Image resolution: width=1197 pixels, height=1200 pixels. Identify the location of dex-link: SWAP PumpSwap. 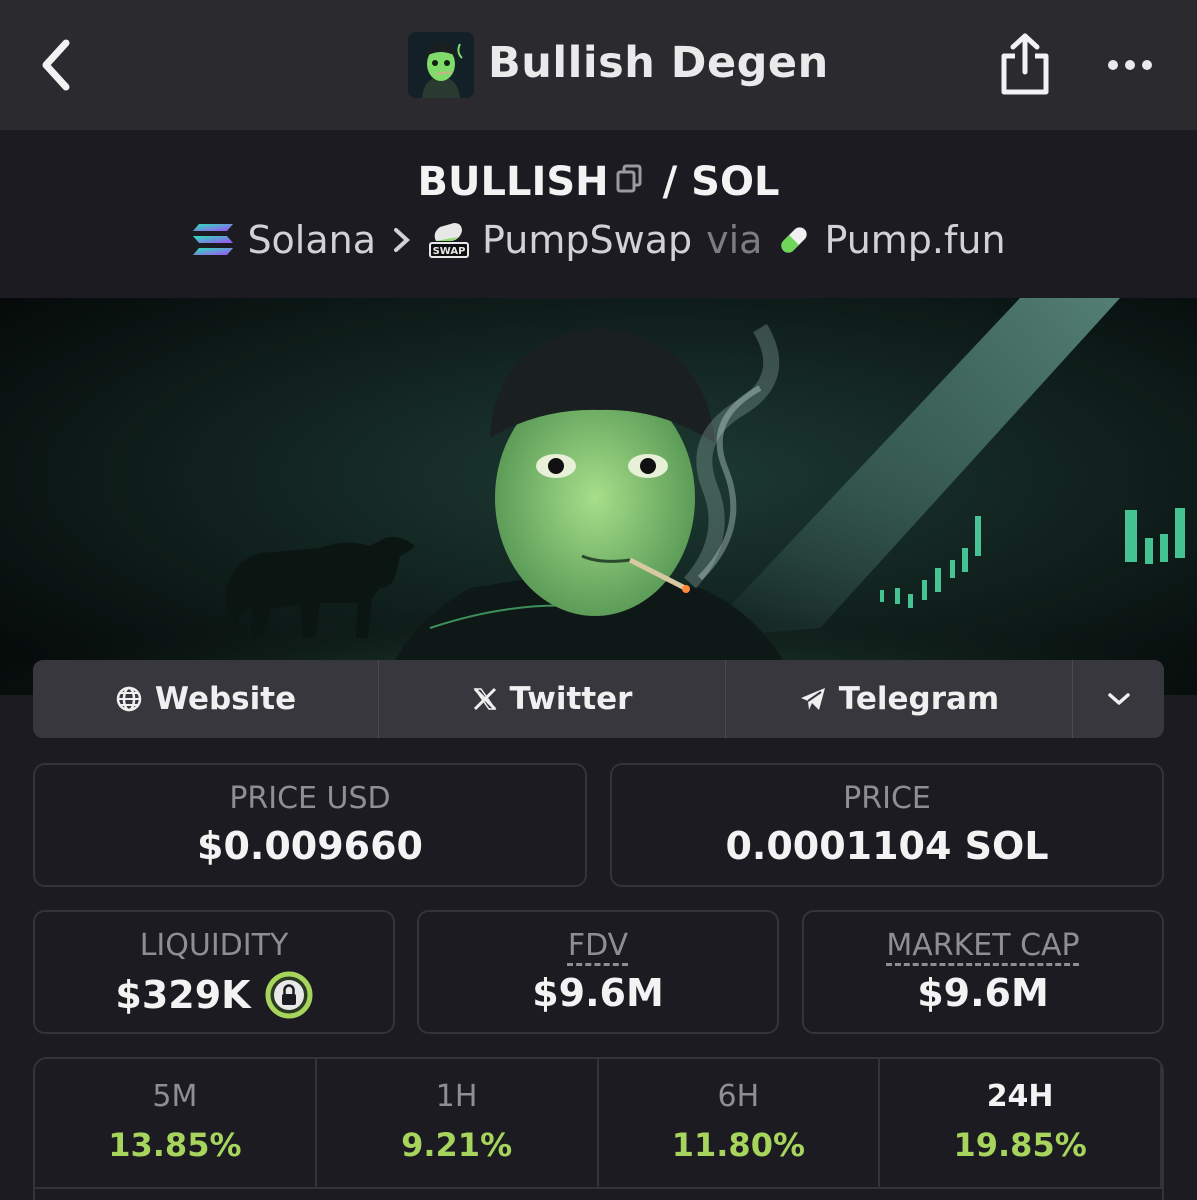
(560, 240).